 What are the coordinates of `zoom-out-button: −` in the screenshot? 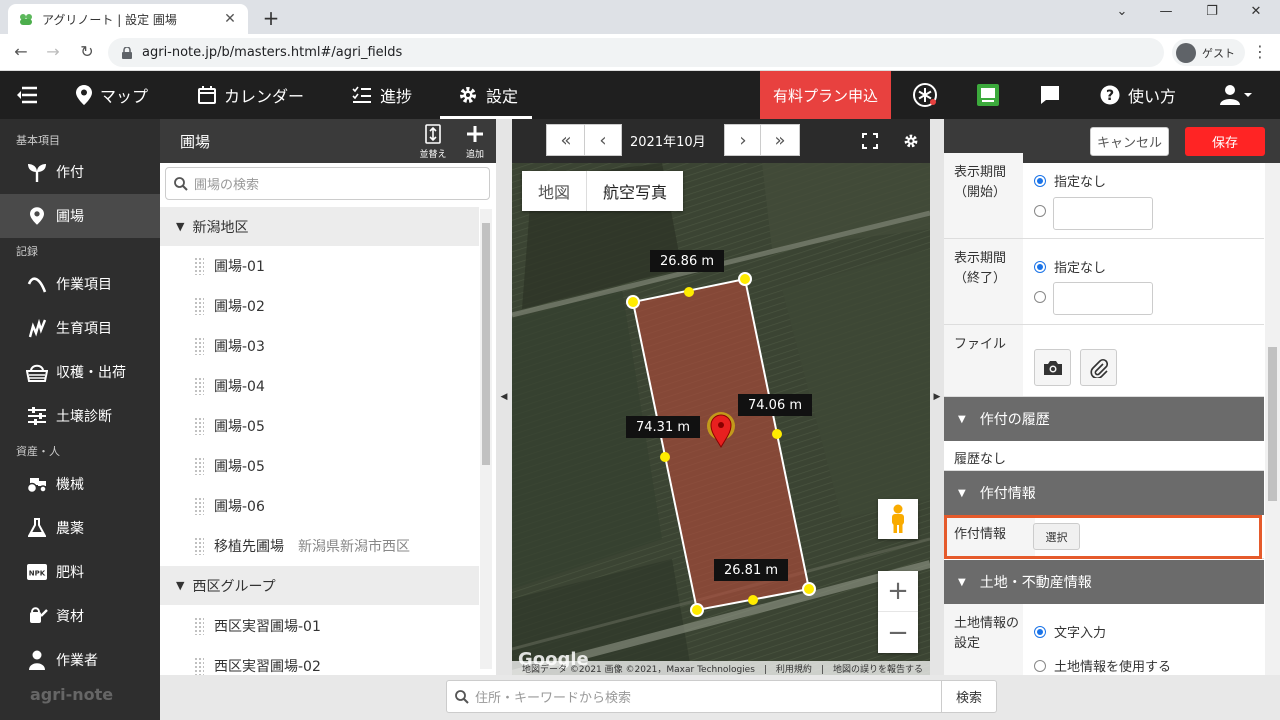 It's located at (898, 632).